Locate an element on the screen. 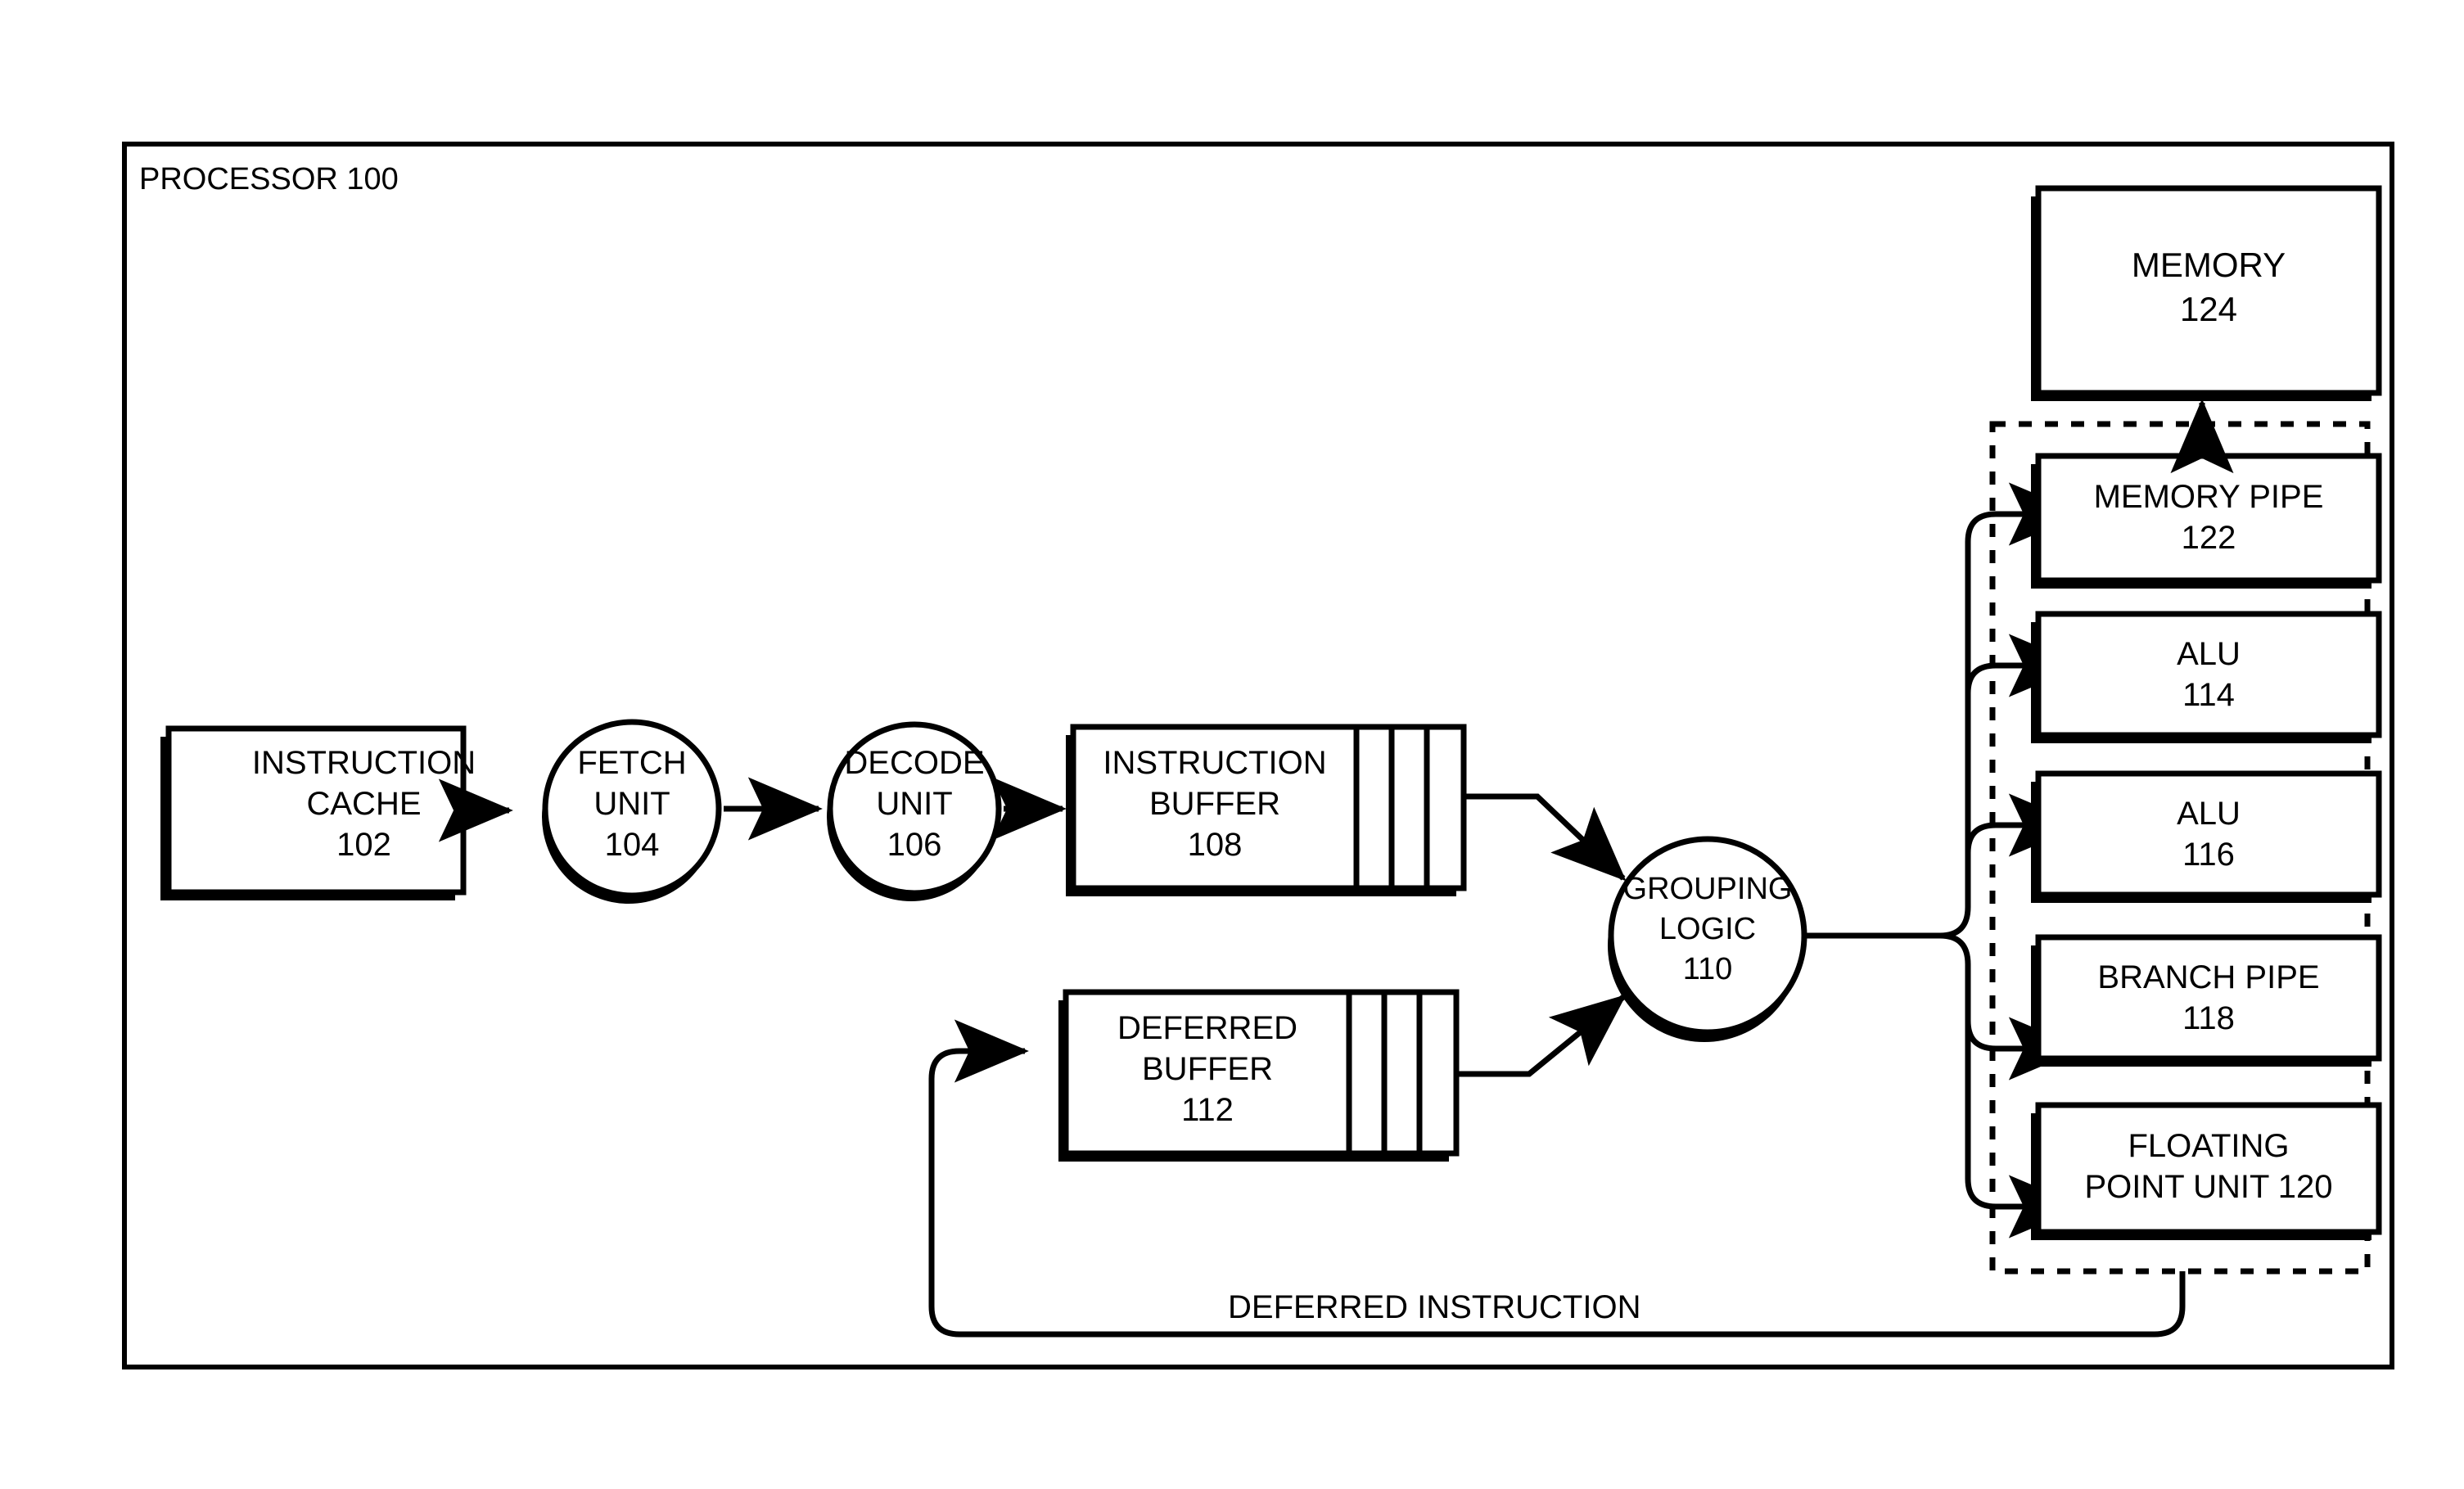  grouping-logic-label-line1: GROUPING is located at coordinates (1708, 889).